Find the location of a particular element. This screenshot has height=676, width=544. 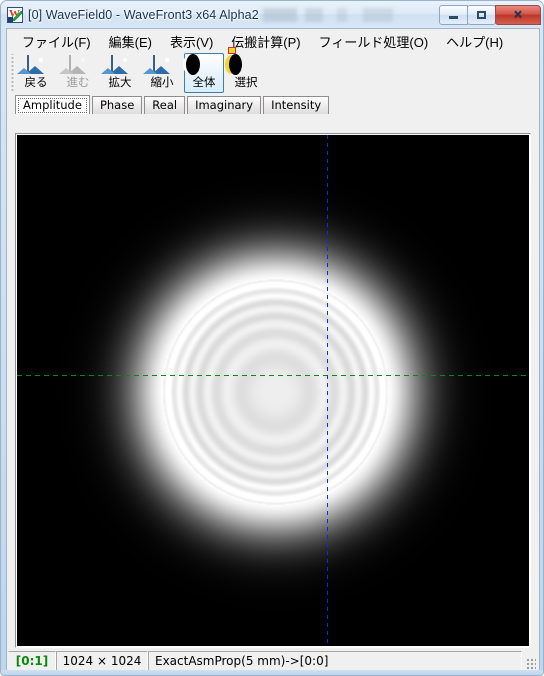

tab-imaginary-label: Imaginary is located at coordinates (224, 105).